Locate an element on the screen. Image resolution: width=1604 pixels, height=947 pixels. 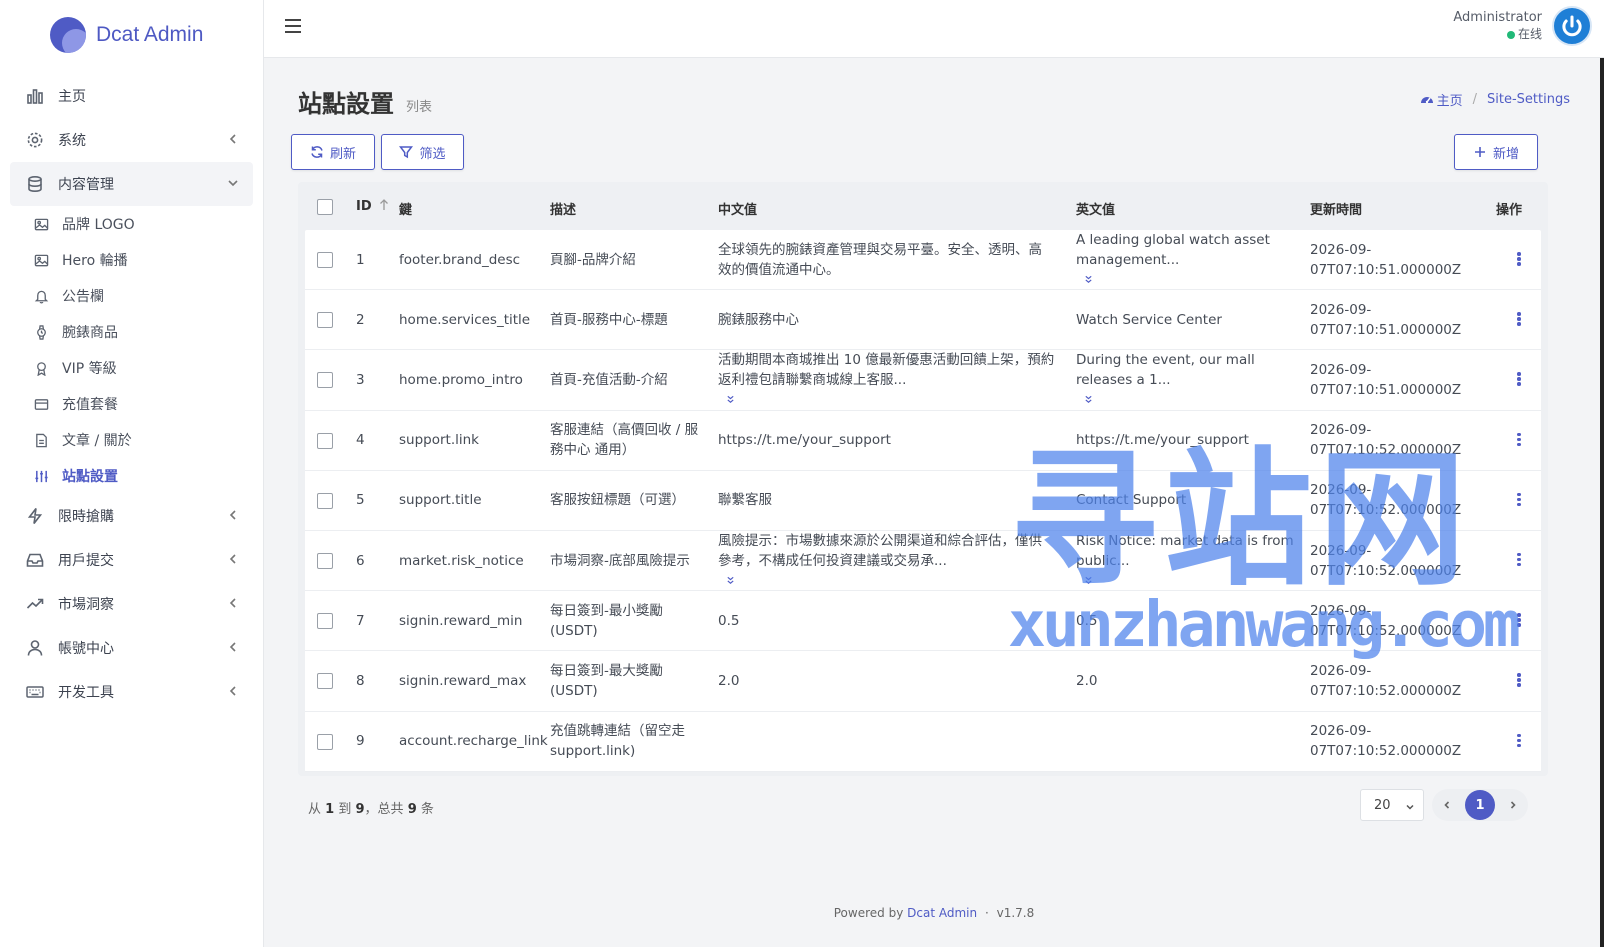
user-name: Administrator is located at coordinates (1497, 17).